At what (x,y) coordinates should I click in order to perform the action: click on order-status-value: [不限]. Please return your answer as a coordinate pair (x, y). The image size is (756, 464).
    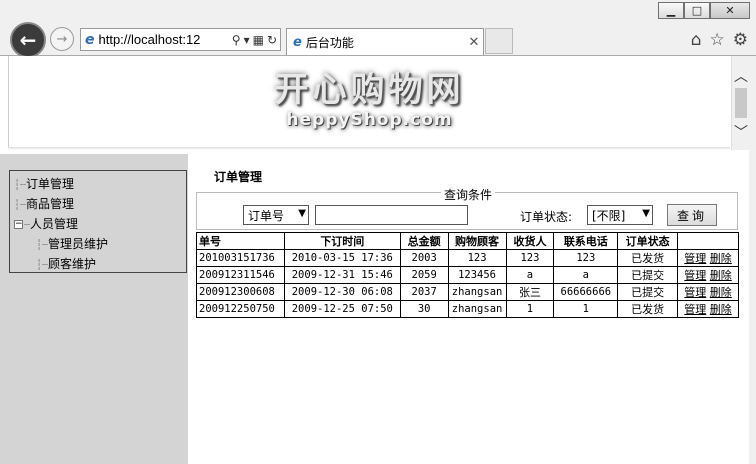
    Looking at the image, I should click on (609, 215).